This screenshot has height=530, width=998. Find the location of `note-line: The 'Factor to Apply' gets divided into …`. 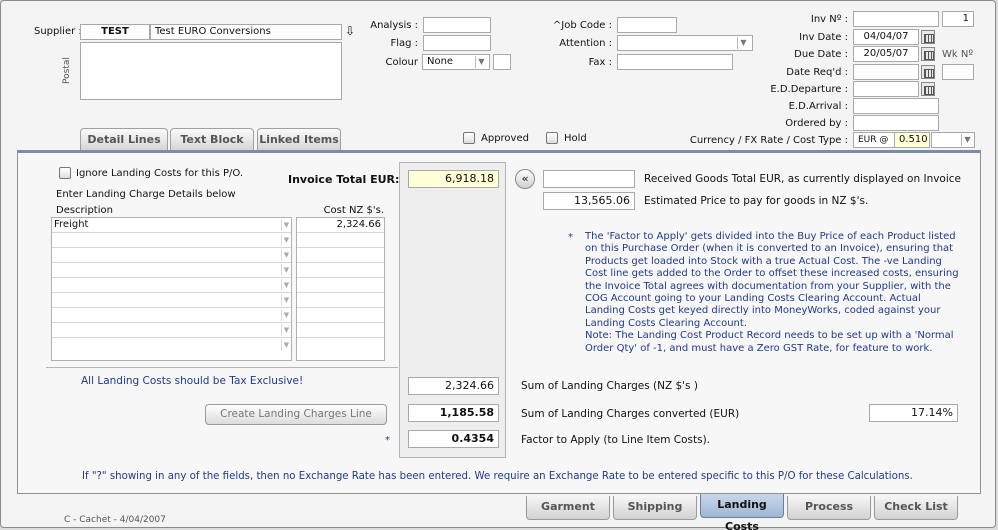

note-line: The 'Factor to Apply' gets divided into … is located at coordinates (770, 236).